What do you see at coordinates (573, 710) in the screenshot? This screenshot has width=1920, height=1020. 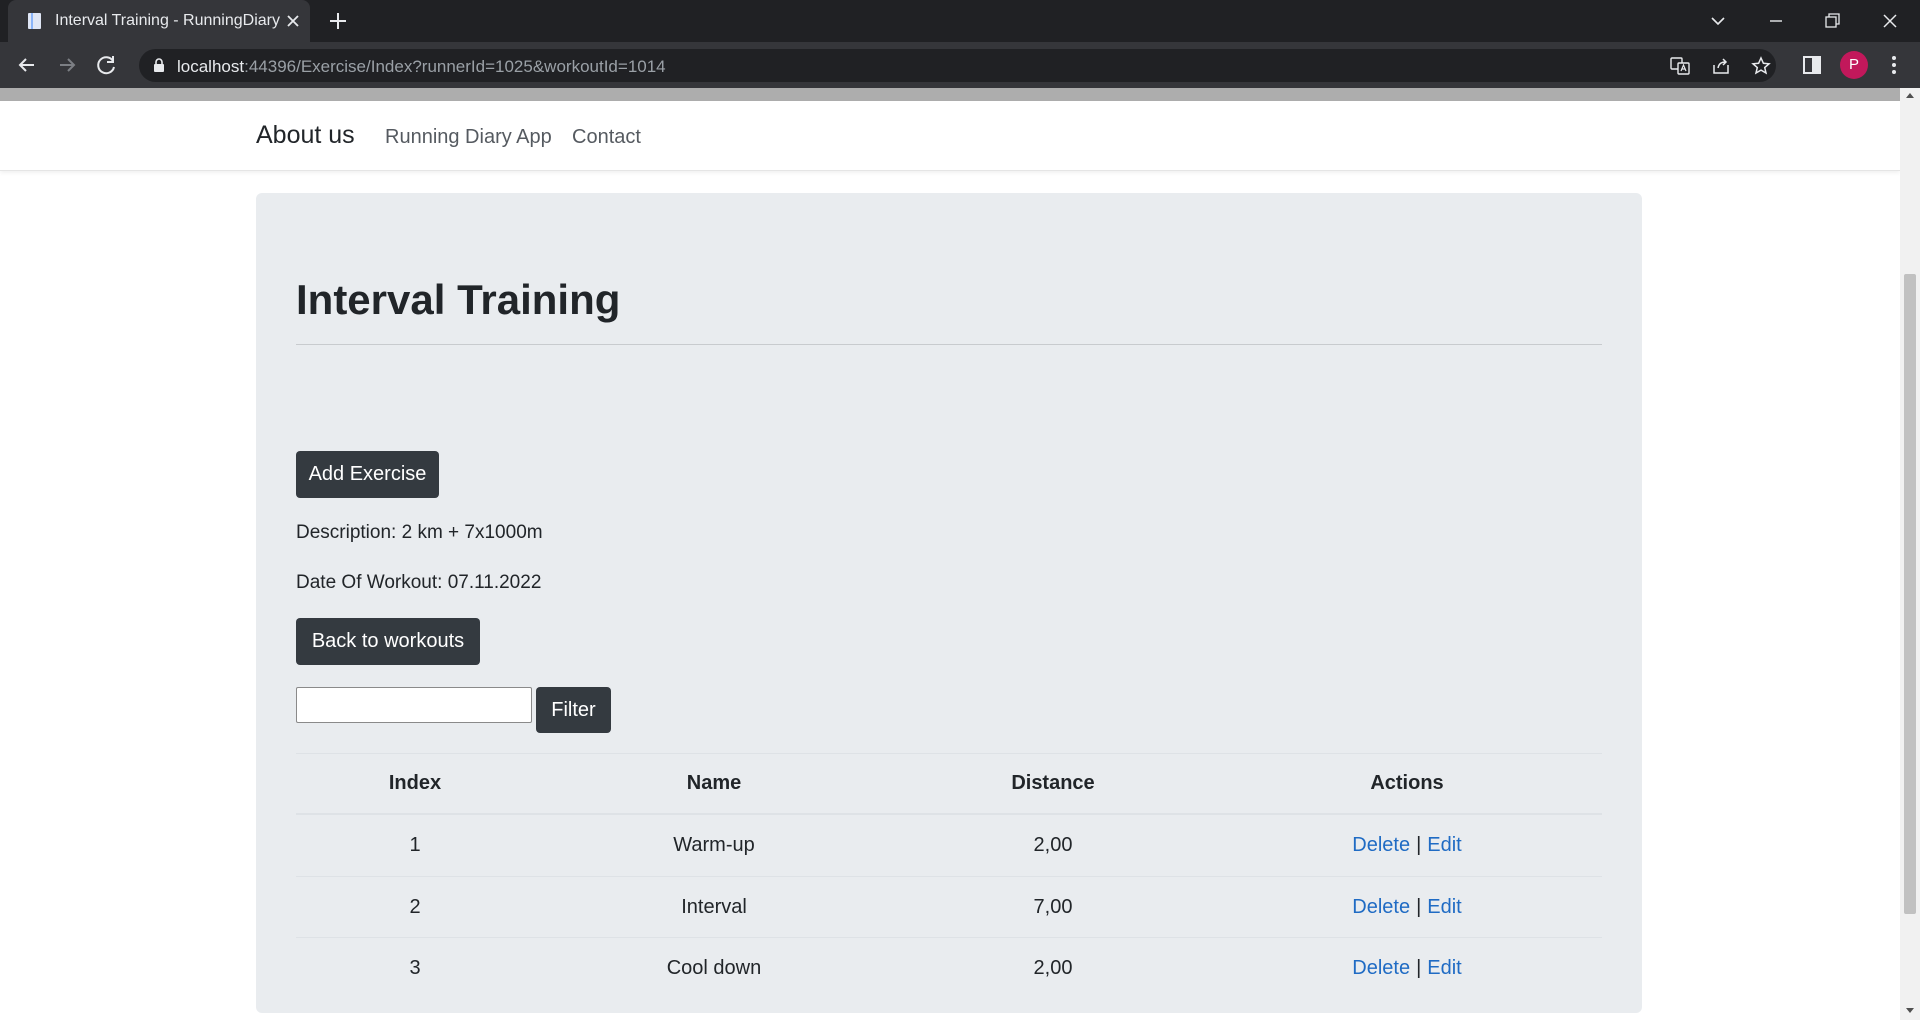 I see `filter-button: Filter` at bounding box center [573, 710].